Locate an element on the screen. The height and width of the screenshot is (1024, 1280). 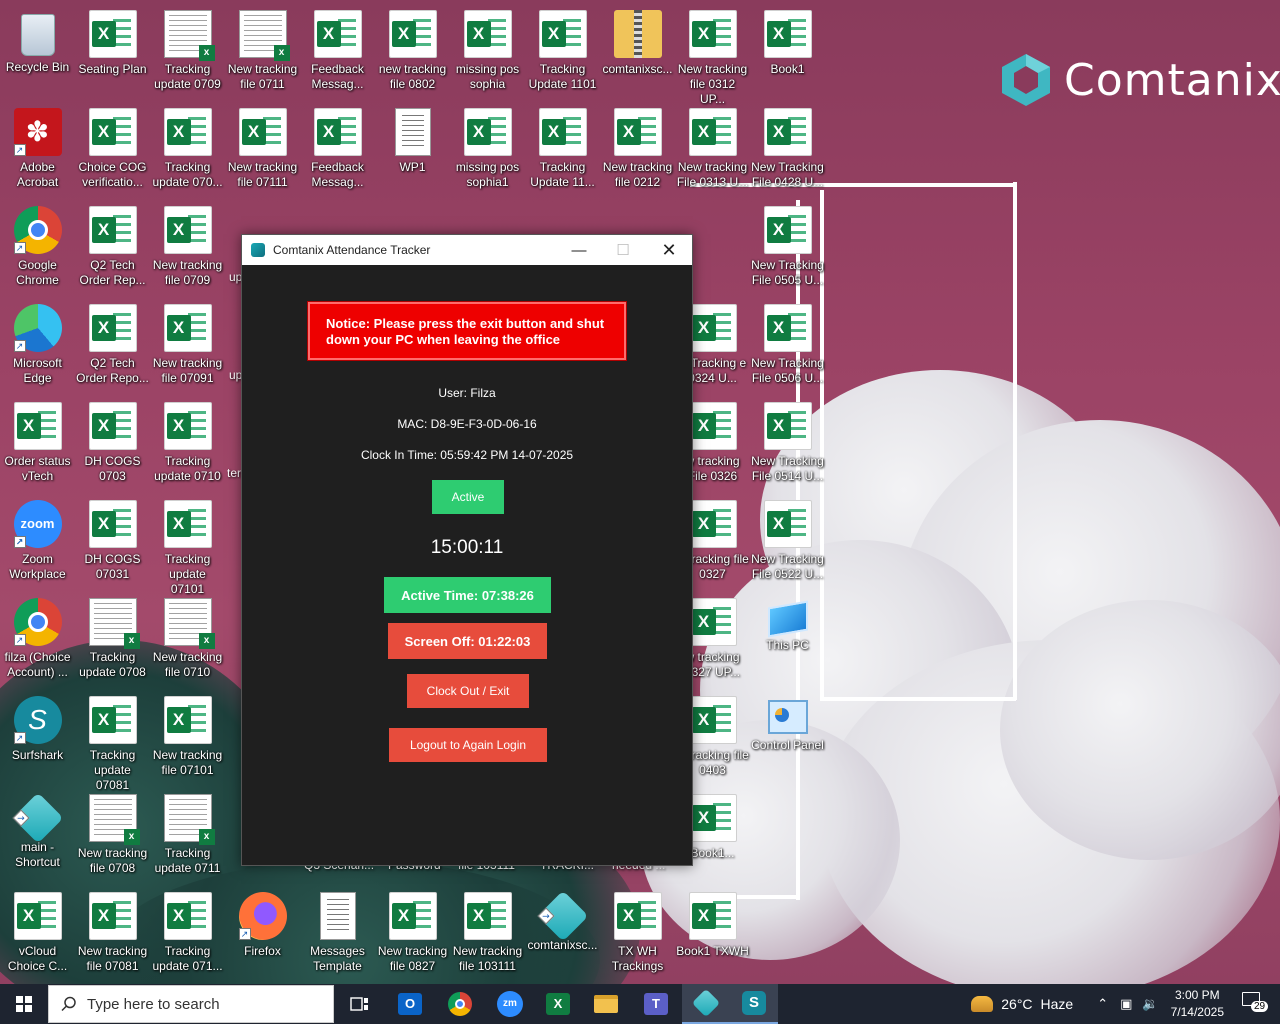
maximize-button: ☐ is located at coordinates (623, 250).